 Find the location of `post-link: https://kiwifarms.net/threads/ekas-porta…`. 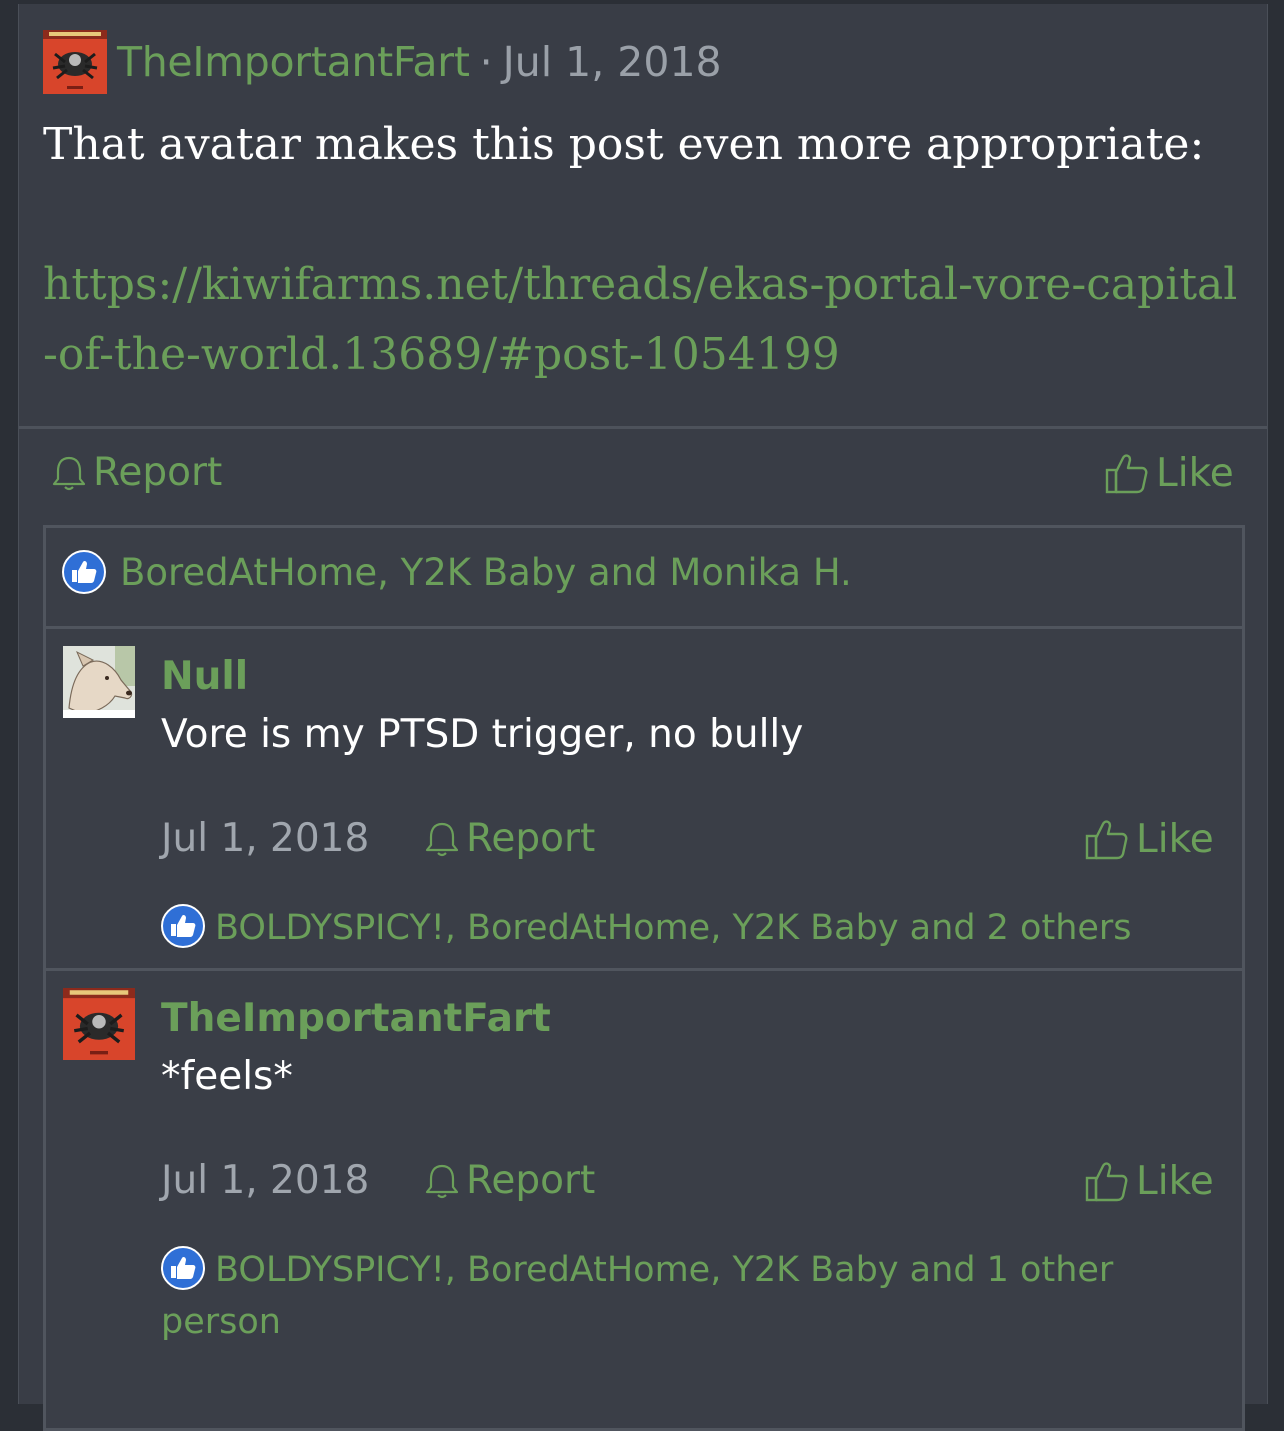

post-link: https://kiwifarms.net/threads/ekas-porta… is located at coordinates (643, 320).